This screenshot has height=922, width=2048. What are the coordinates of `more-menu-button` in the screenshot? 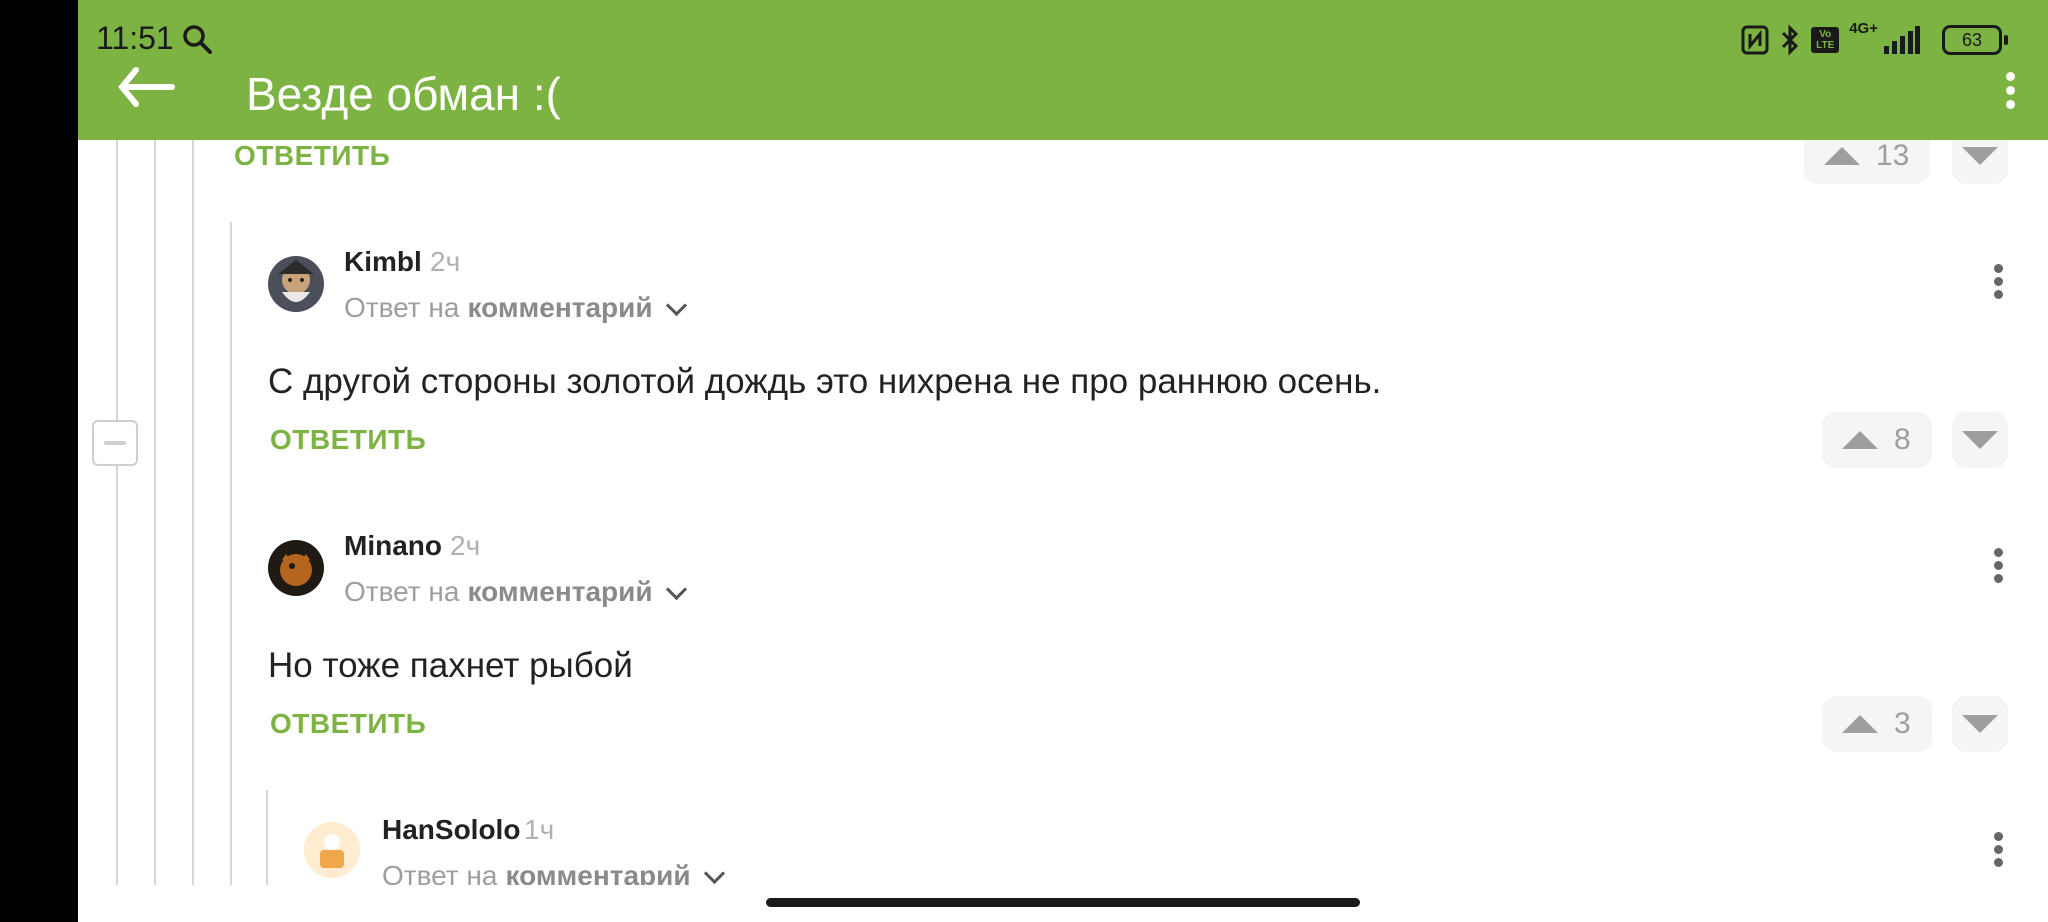 It's located at (2010, 90).